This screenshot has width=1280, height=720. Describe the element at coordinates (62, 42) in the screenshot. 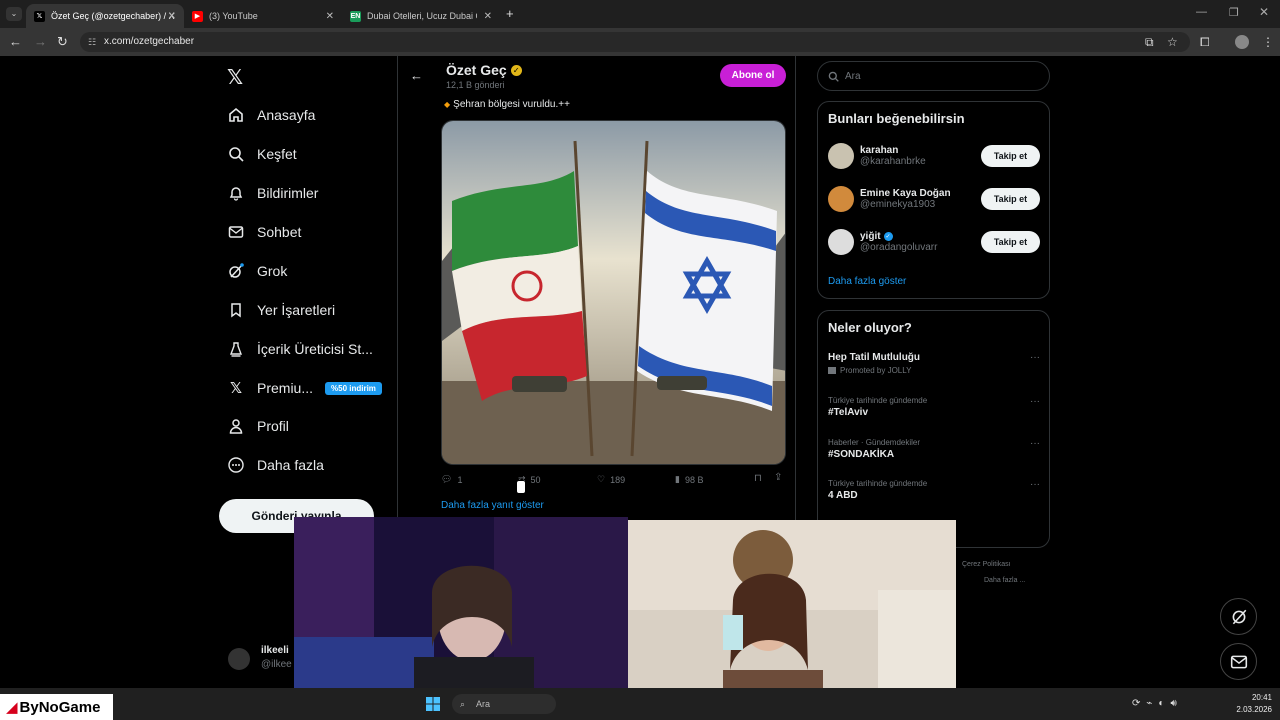

I see `reload-icon: ↻` at that location.